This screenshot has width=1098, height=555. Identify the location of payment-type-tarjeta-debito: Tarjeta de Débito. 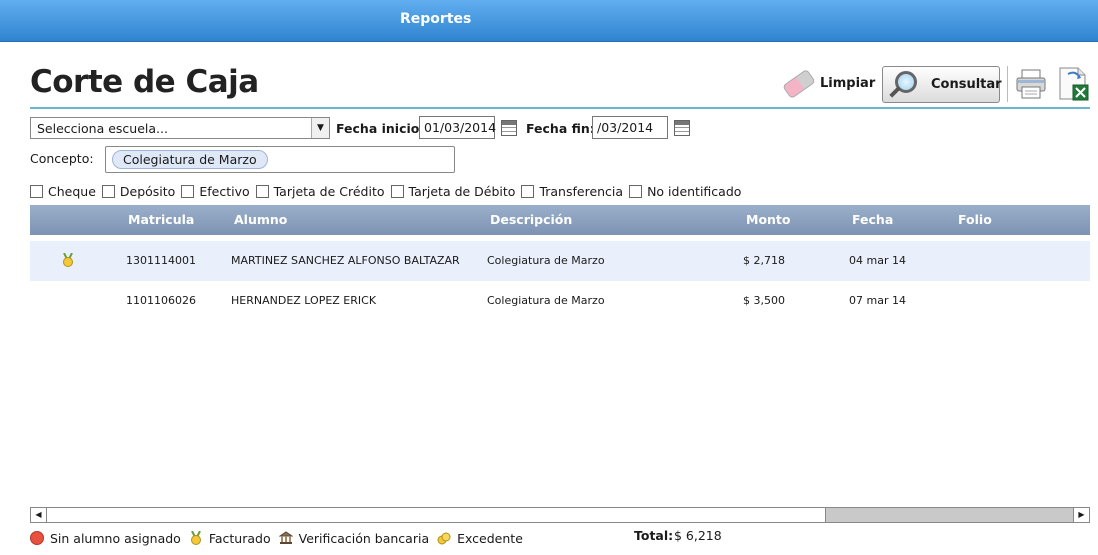
(453, 191).